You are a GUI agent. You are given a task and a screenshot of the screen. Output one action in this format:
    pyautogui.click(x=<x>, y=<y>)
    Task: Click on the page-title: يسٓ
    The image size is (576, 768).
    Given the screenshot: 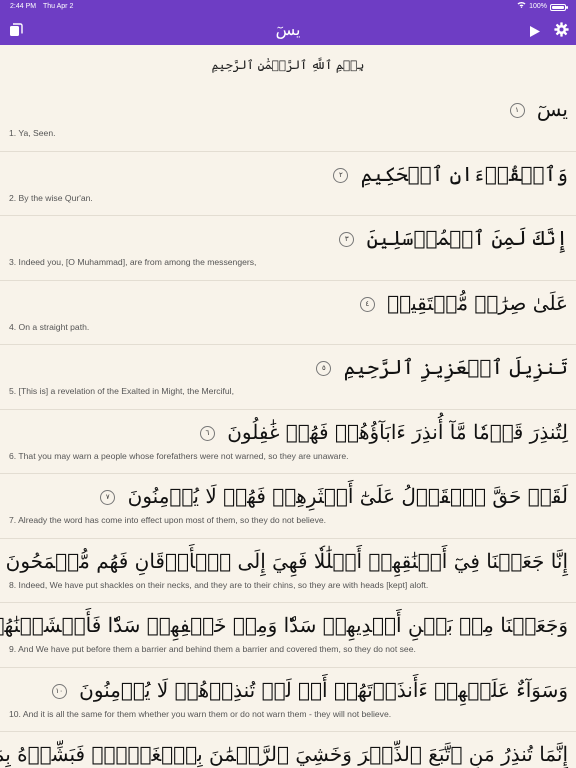 What is the action you would take?
    pyautogui.click(x=288, y=29)
    